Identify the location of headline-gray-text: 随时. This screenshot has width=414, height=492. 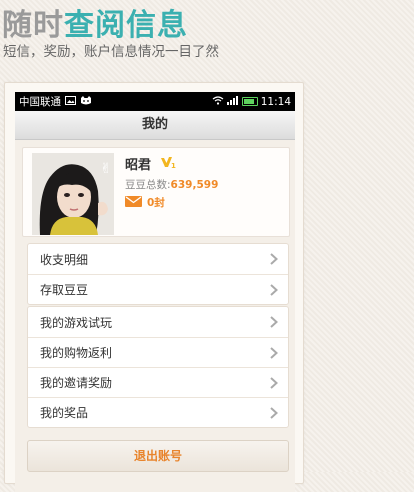
(33, 25).